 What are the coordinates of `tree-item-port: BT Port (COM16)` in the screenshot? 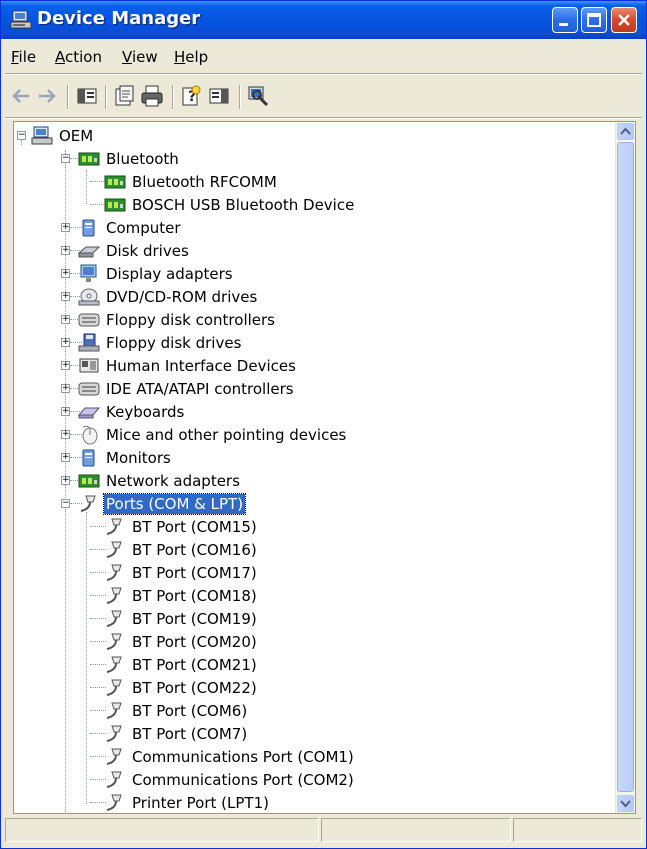 It's located at (181, 550).